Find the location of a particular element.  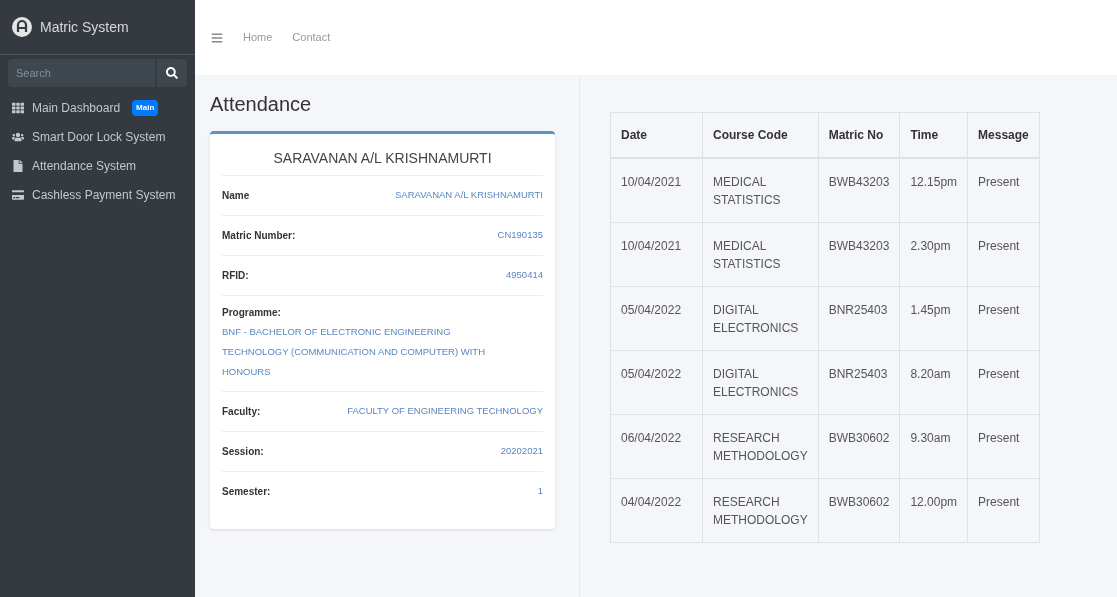

field-value: 1 is located at coordinates (540, 491).